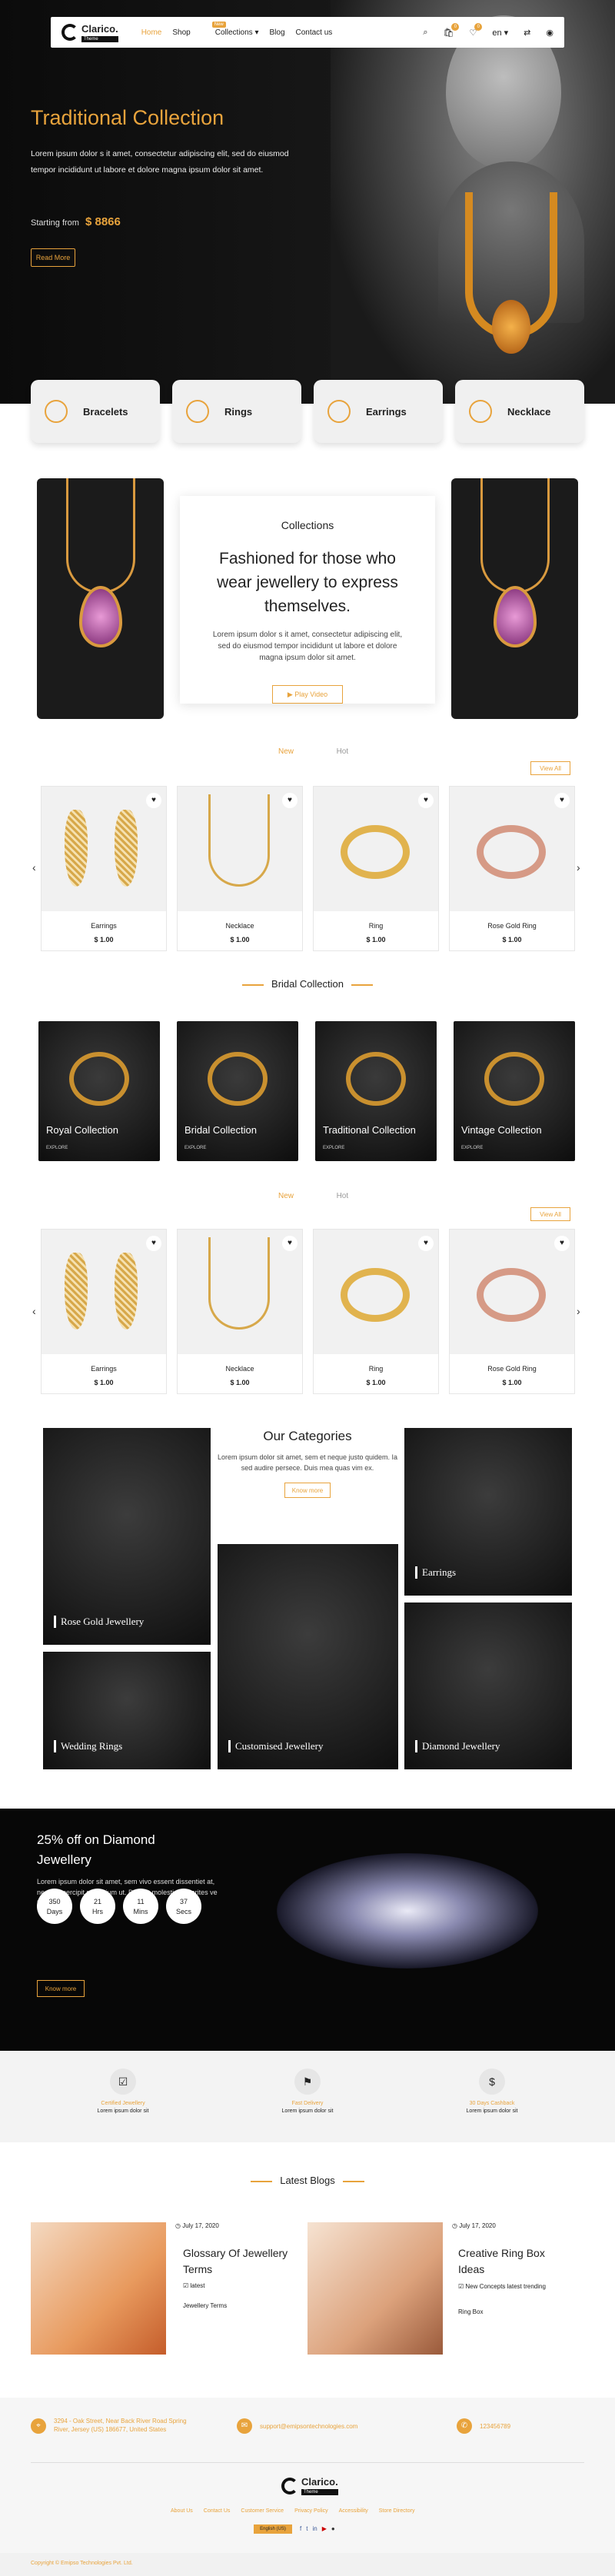 The width and height of the screenshot is (615, 2576). Describe the element at coordinates (205, 2305) in the screenshot. I see `blog-category: Jewellery Terms` at that location.